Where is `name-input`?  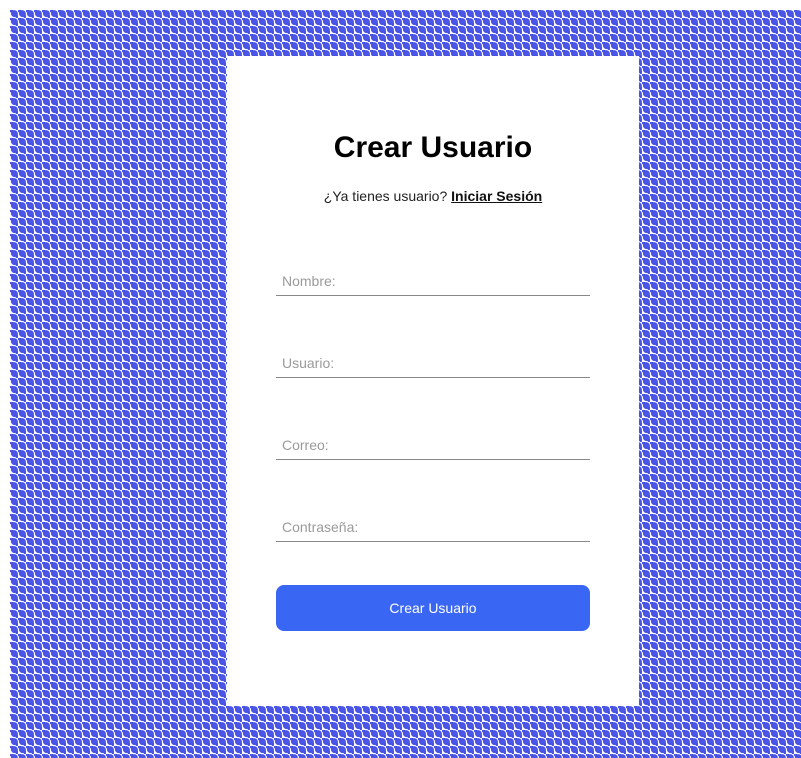
name-input is located at coordinates (433, 281).